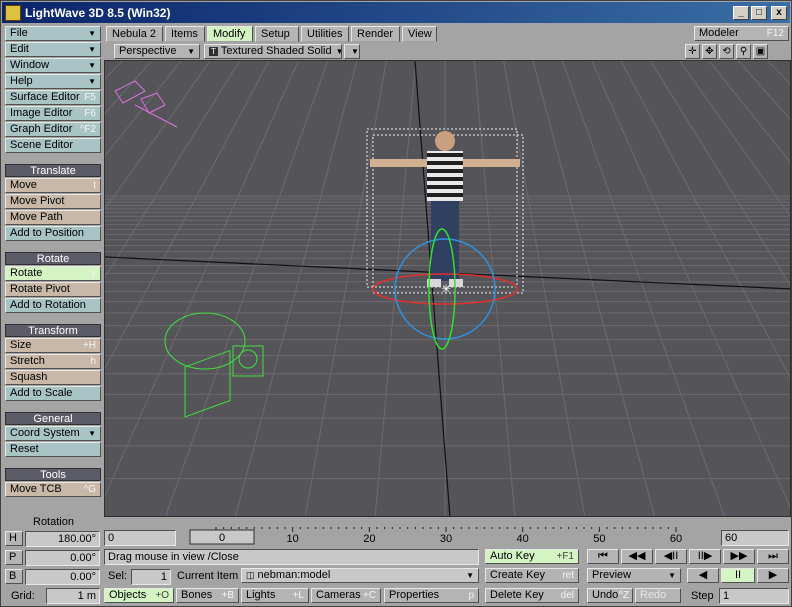 The width and height of the screenshot is (792, 607). I want to click on previous-frame-button: ◀II, so click(671, 556).